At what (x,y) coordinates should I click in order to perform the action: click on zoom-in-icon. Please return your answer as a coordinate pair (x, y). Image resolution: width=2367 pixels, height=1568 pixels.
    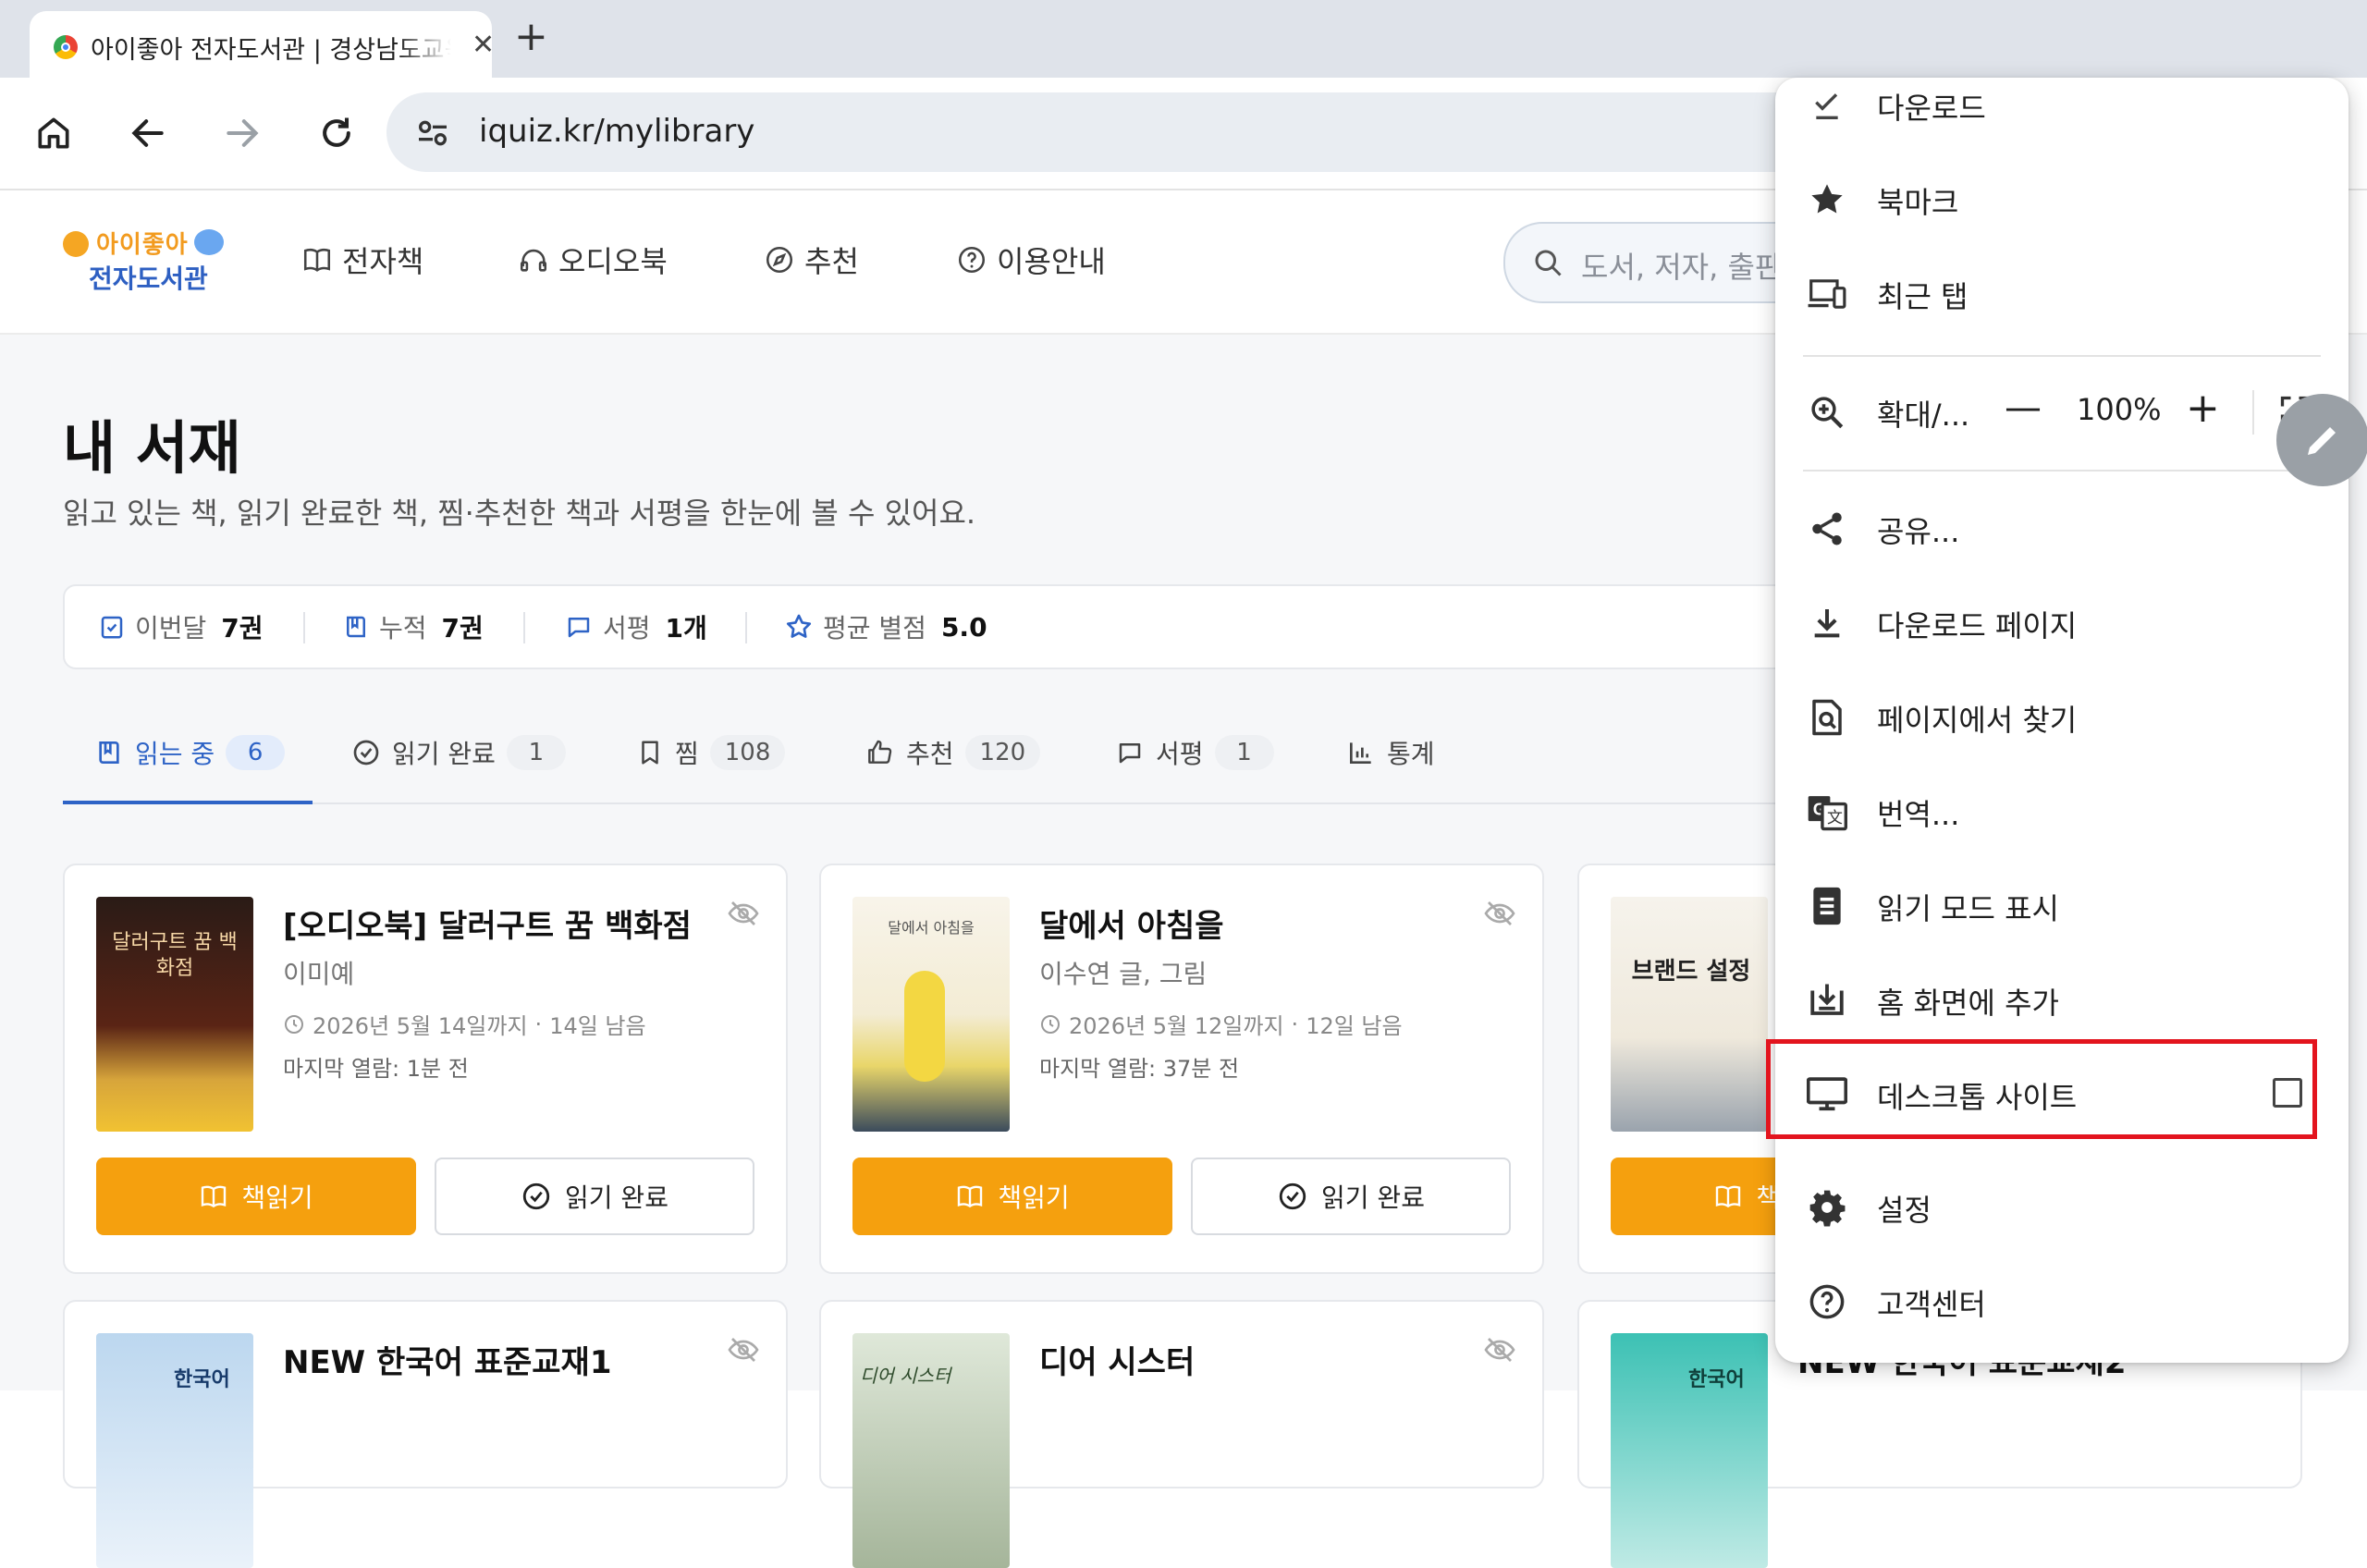
    Looking at the image, I should click on (1827, 412).